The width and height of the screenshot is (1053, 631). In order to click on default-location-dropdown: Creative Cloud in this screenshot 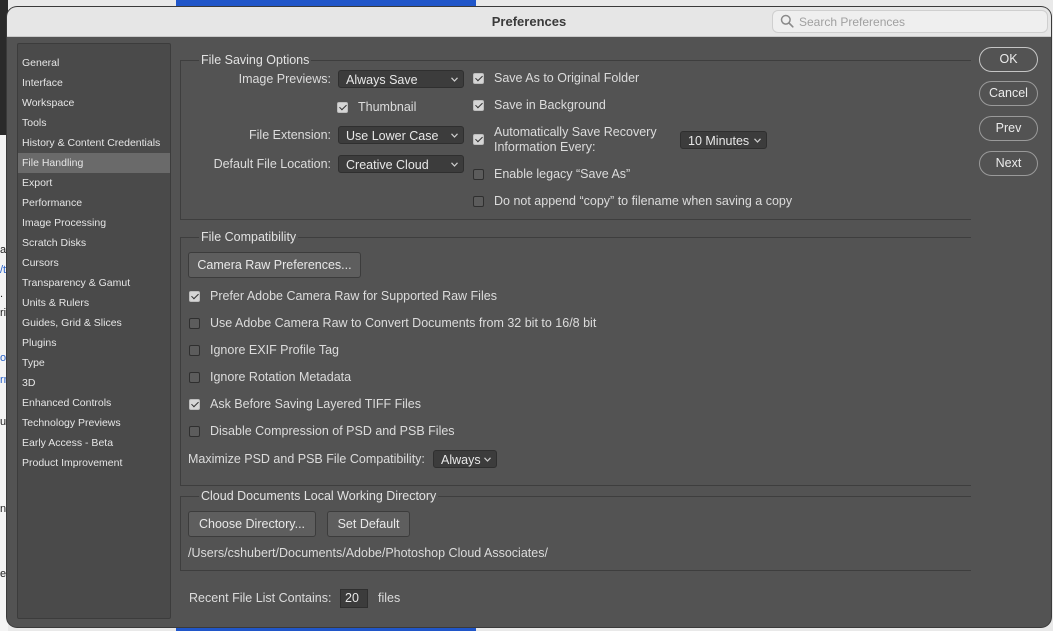, I will do `click(401, 164)`.